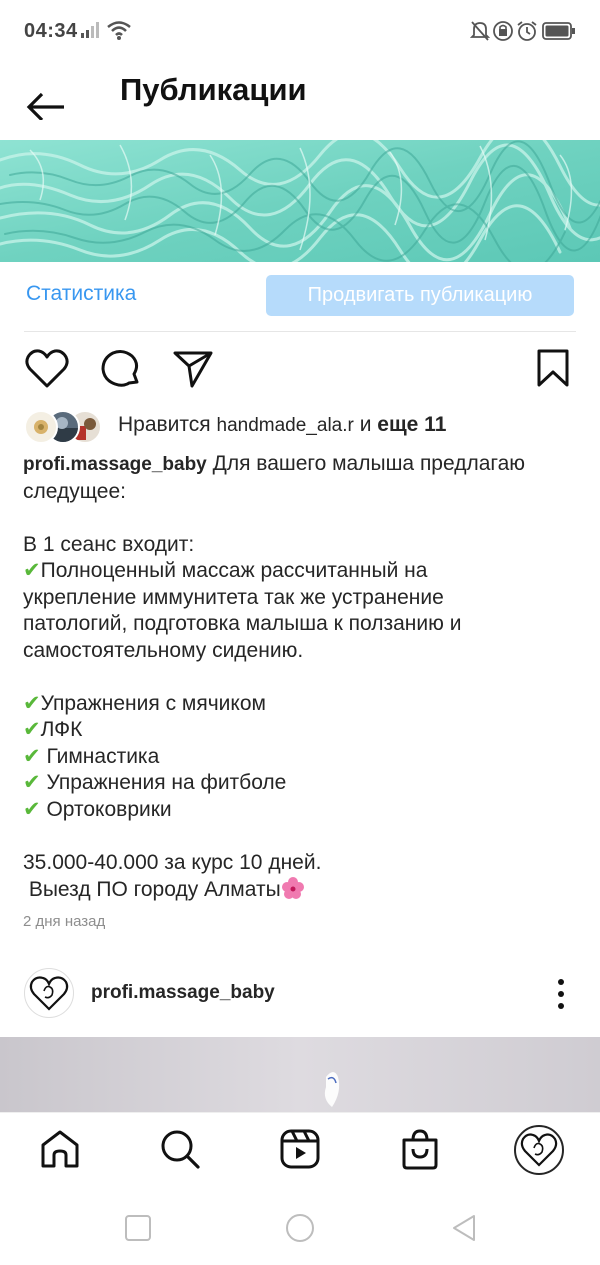 This screenshot has height=1265, width=600. Describe the element at coordinates (74, 491) in the screenshot. I see `caption-line: следущее:` at that location.